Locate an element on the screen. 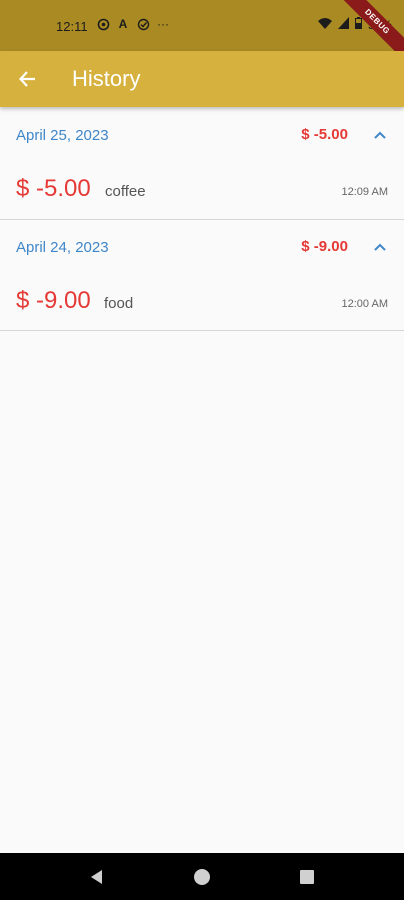 This screenshot has width=404, height=900. date-group-header: April 24, 2023 $ -9.00 is located at coordinates (202, 247).